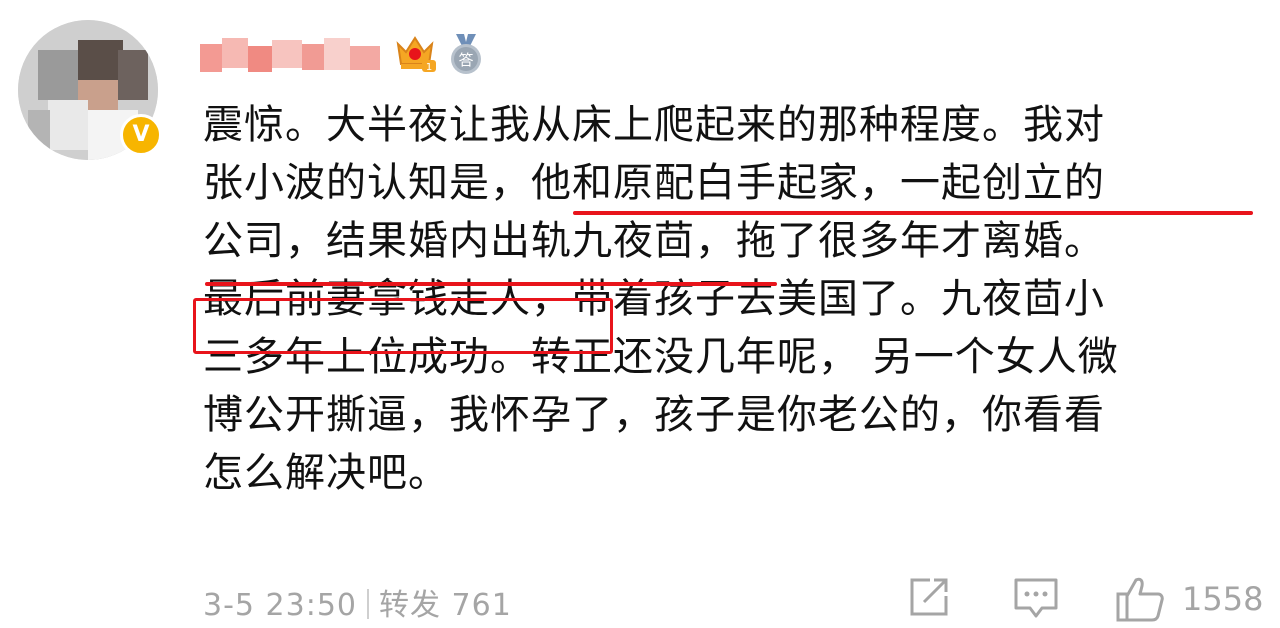 The image size is (1280, 628). Describe the element at coordinates (141, 135) in the screenshot. I see `verified-badge-icon: V` at that location.